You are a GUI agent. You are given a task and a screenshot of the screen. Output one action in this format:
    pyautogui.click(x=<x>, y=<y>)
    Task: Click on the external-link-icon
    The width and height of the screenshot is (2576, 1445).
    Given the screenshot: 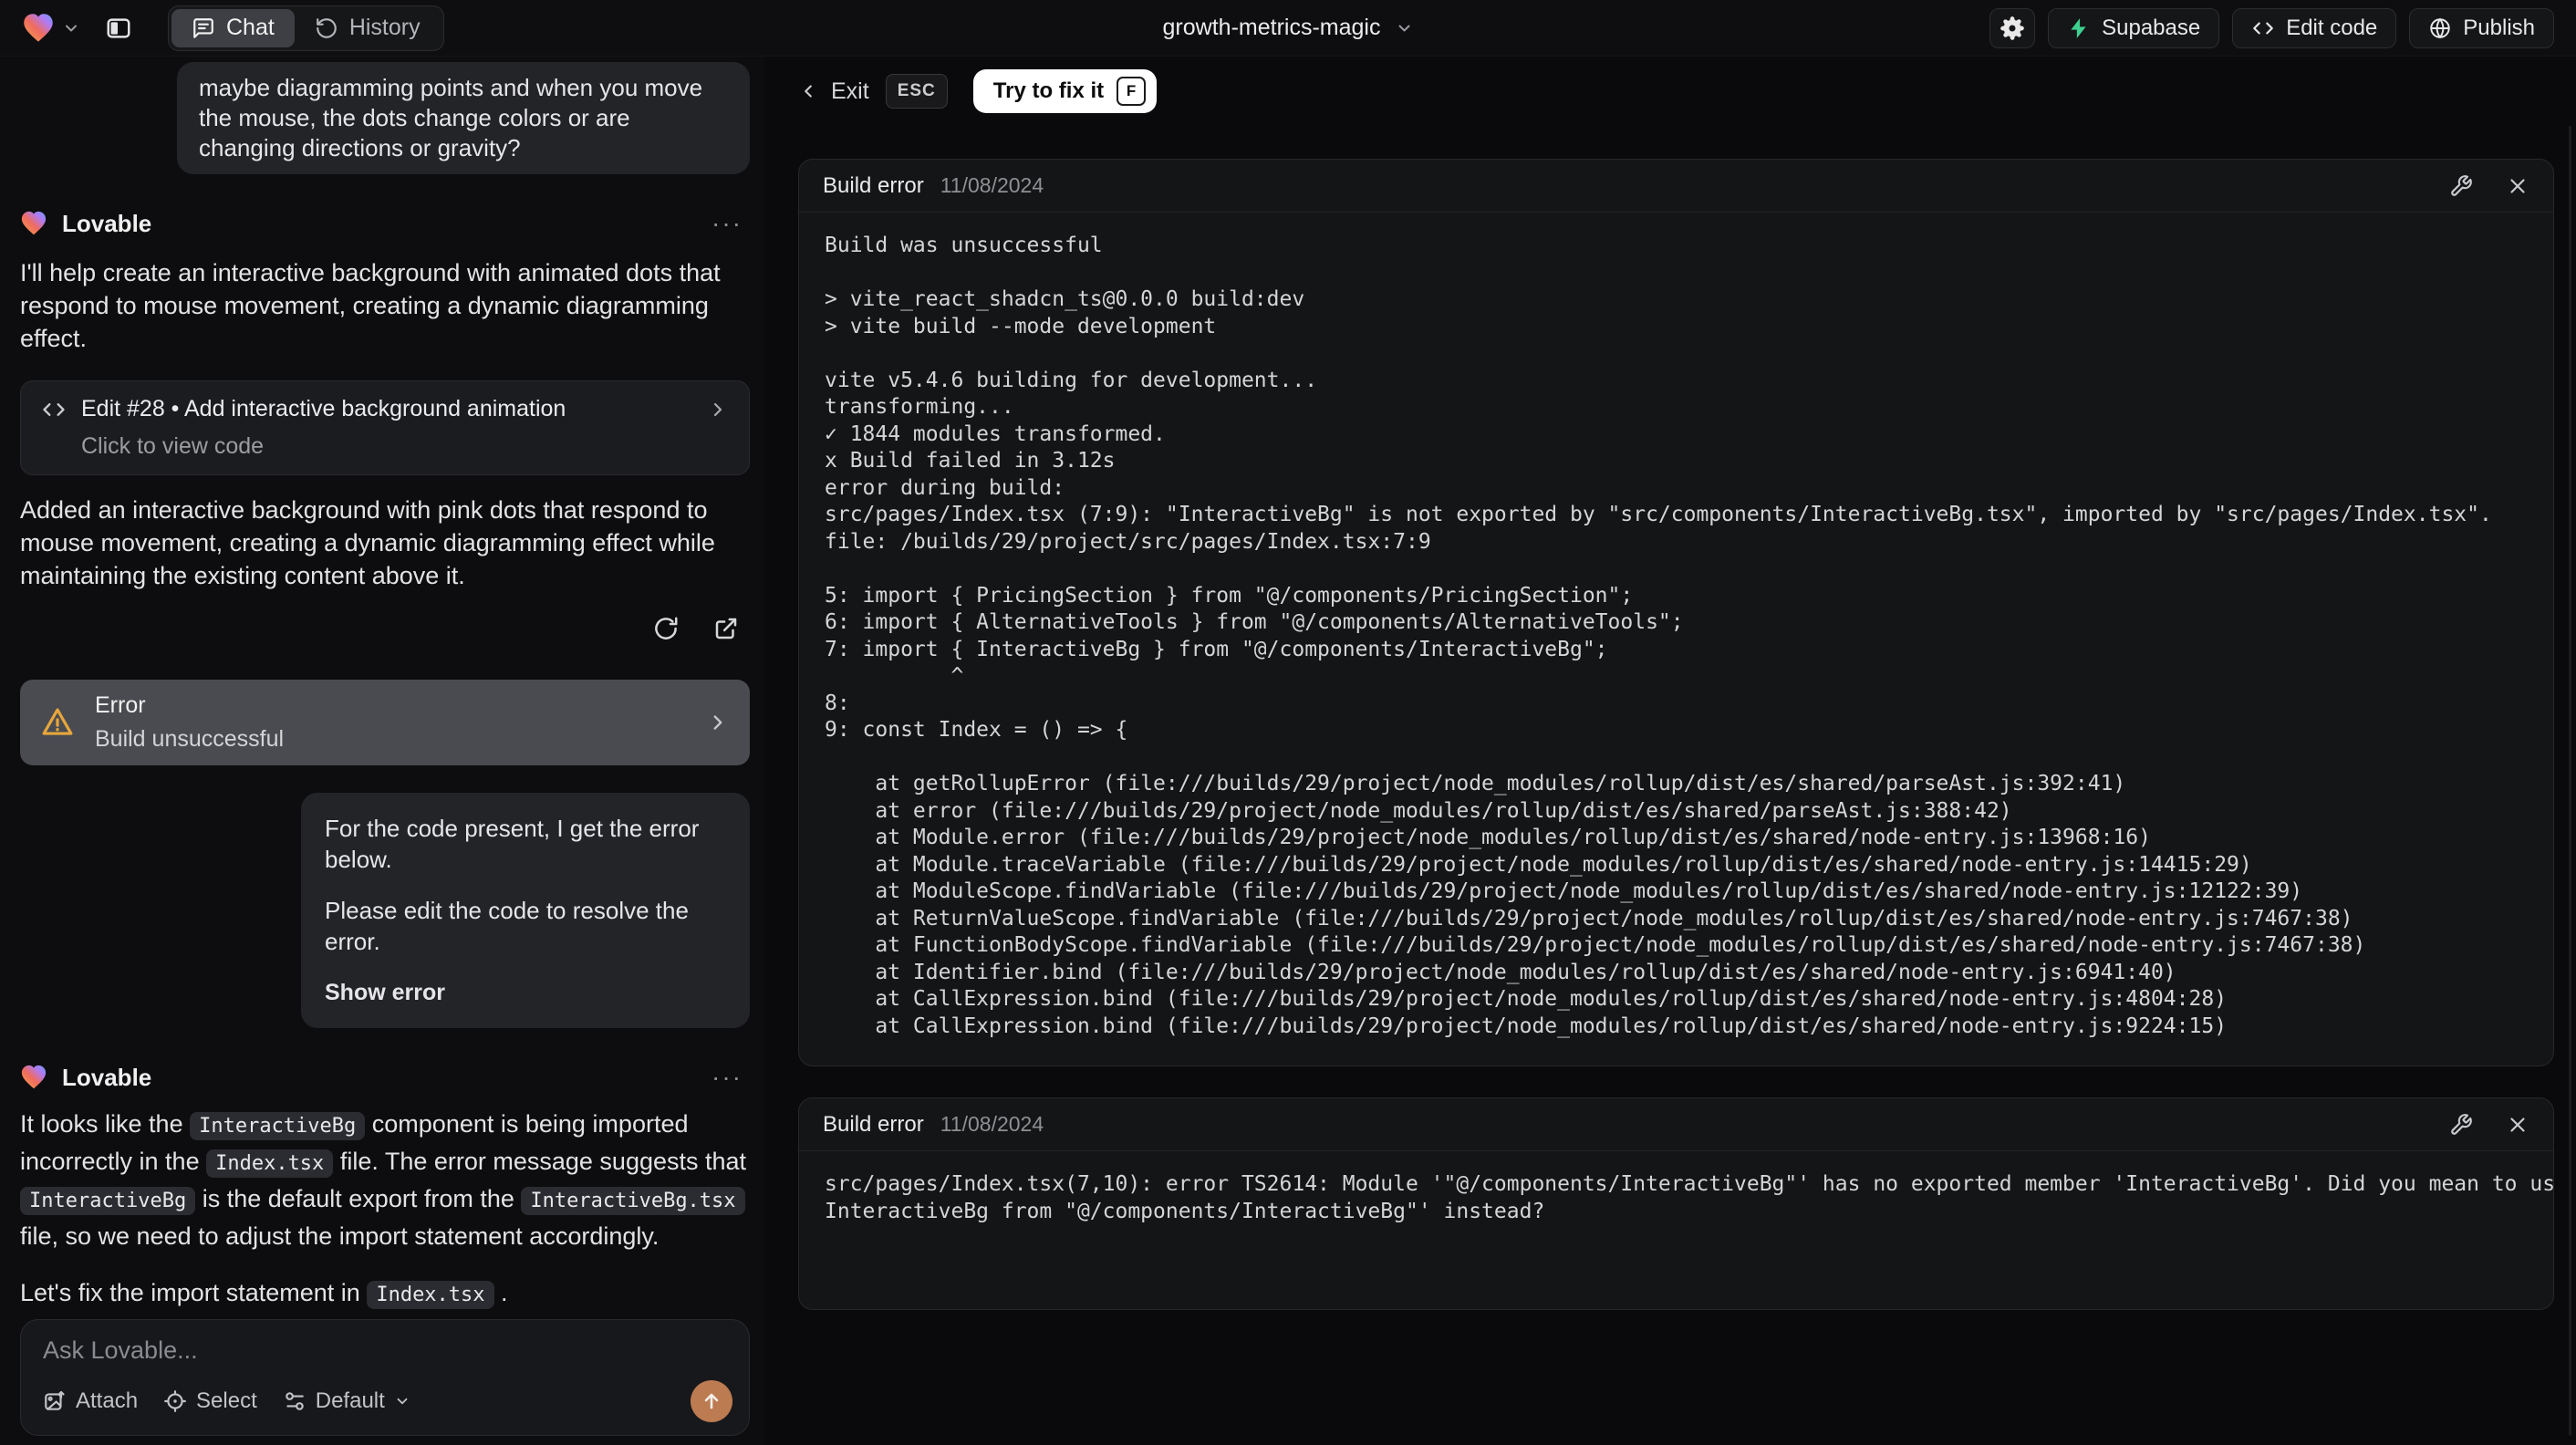 What is the action you would take?
    pyautogui.click(x=726, y=628)
    